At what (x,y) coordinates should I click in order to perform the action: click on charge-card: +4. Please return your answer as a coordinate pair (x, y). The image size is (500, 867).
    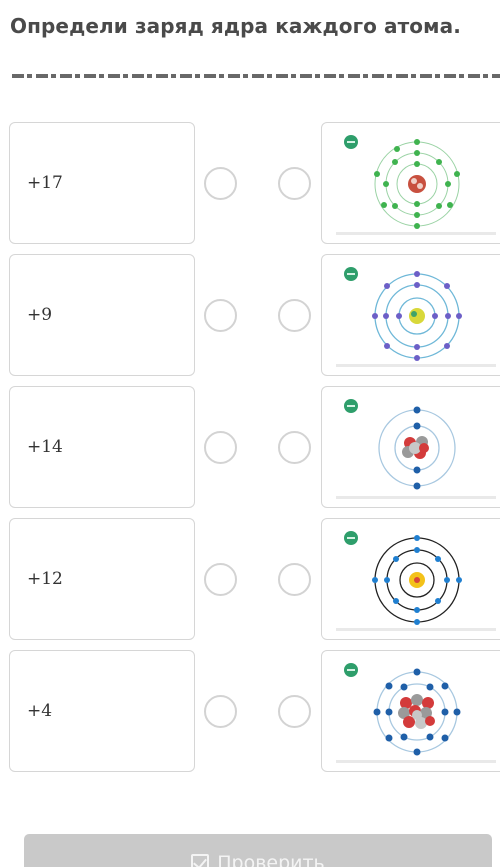
    Looking at the image, I should click on (102, 711).